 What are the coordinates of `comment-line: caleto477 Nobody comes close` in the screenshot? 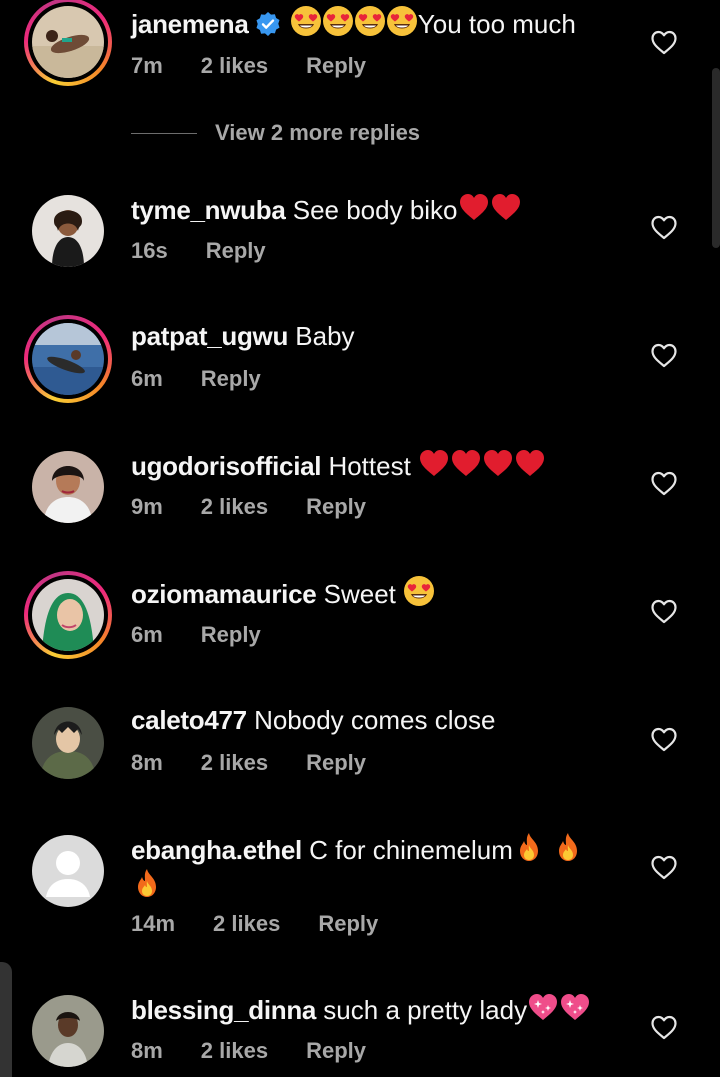 It's located at (313, 720).